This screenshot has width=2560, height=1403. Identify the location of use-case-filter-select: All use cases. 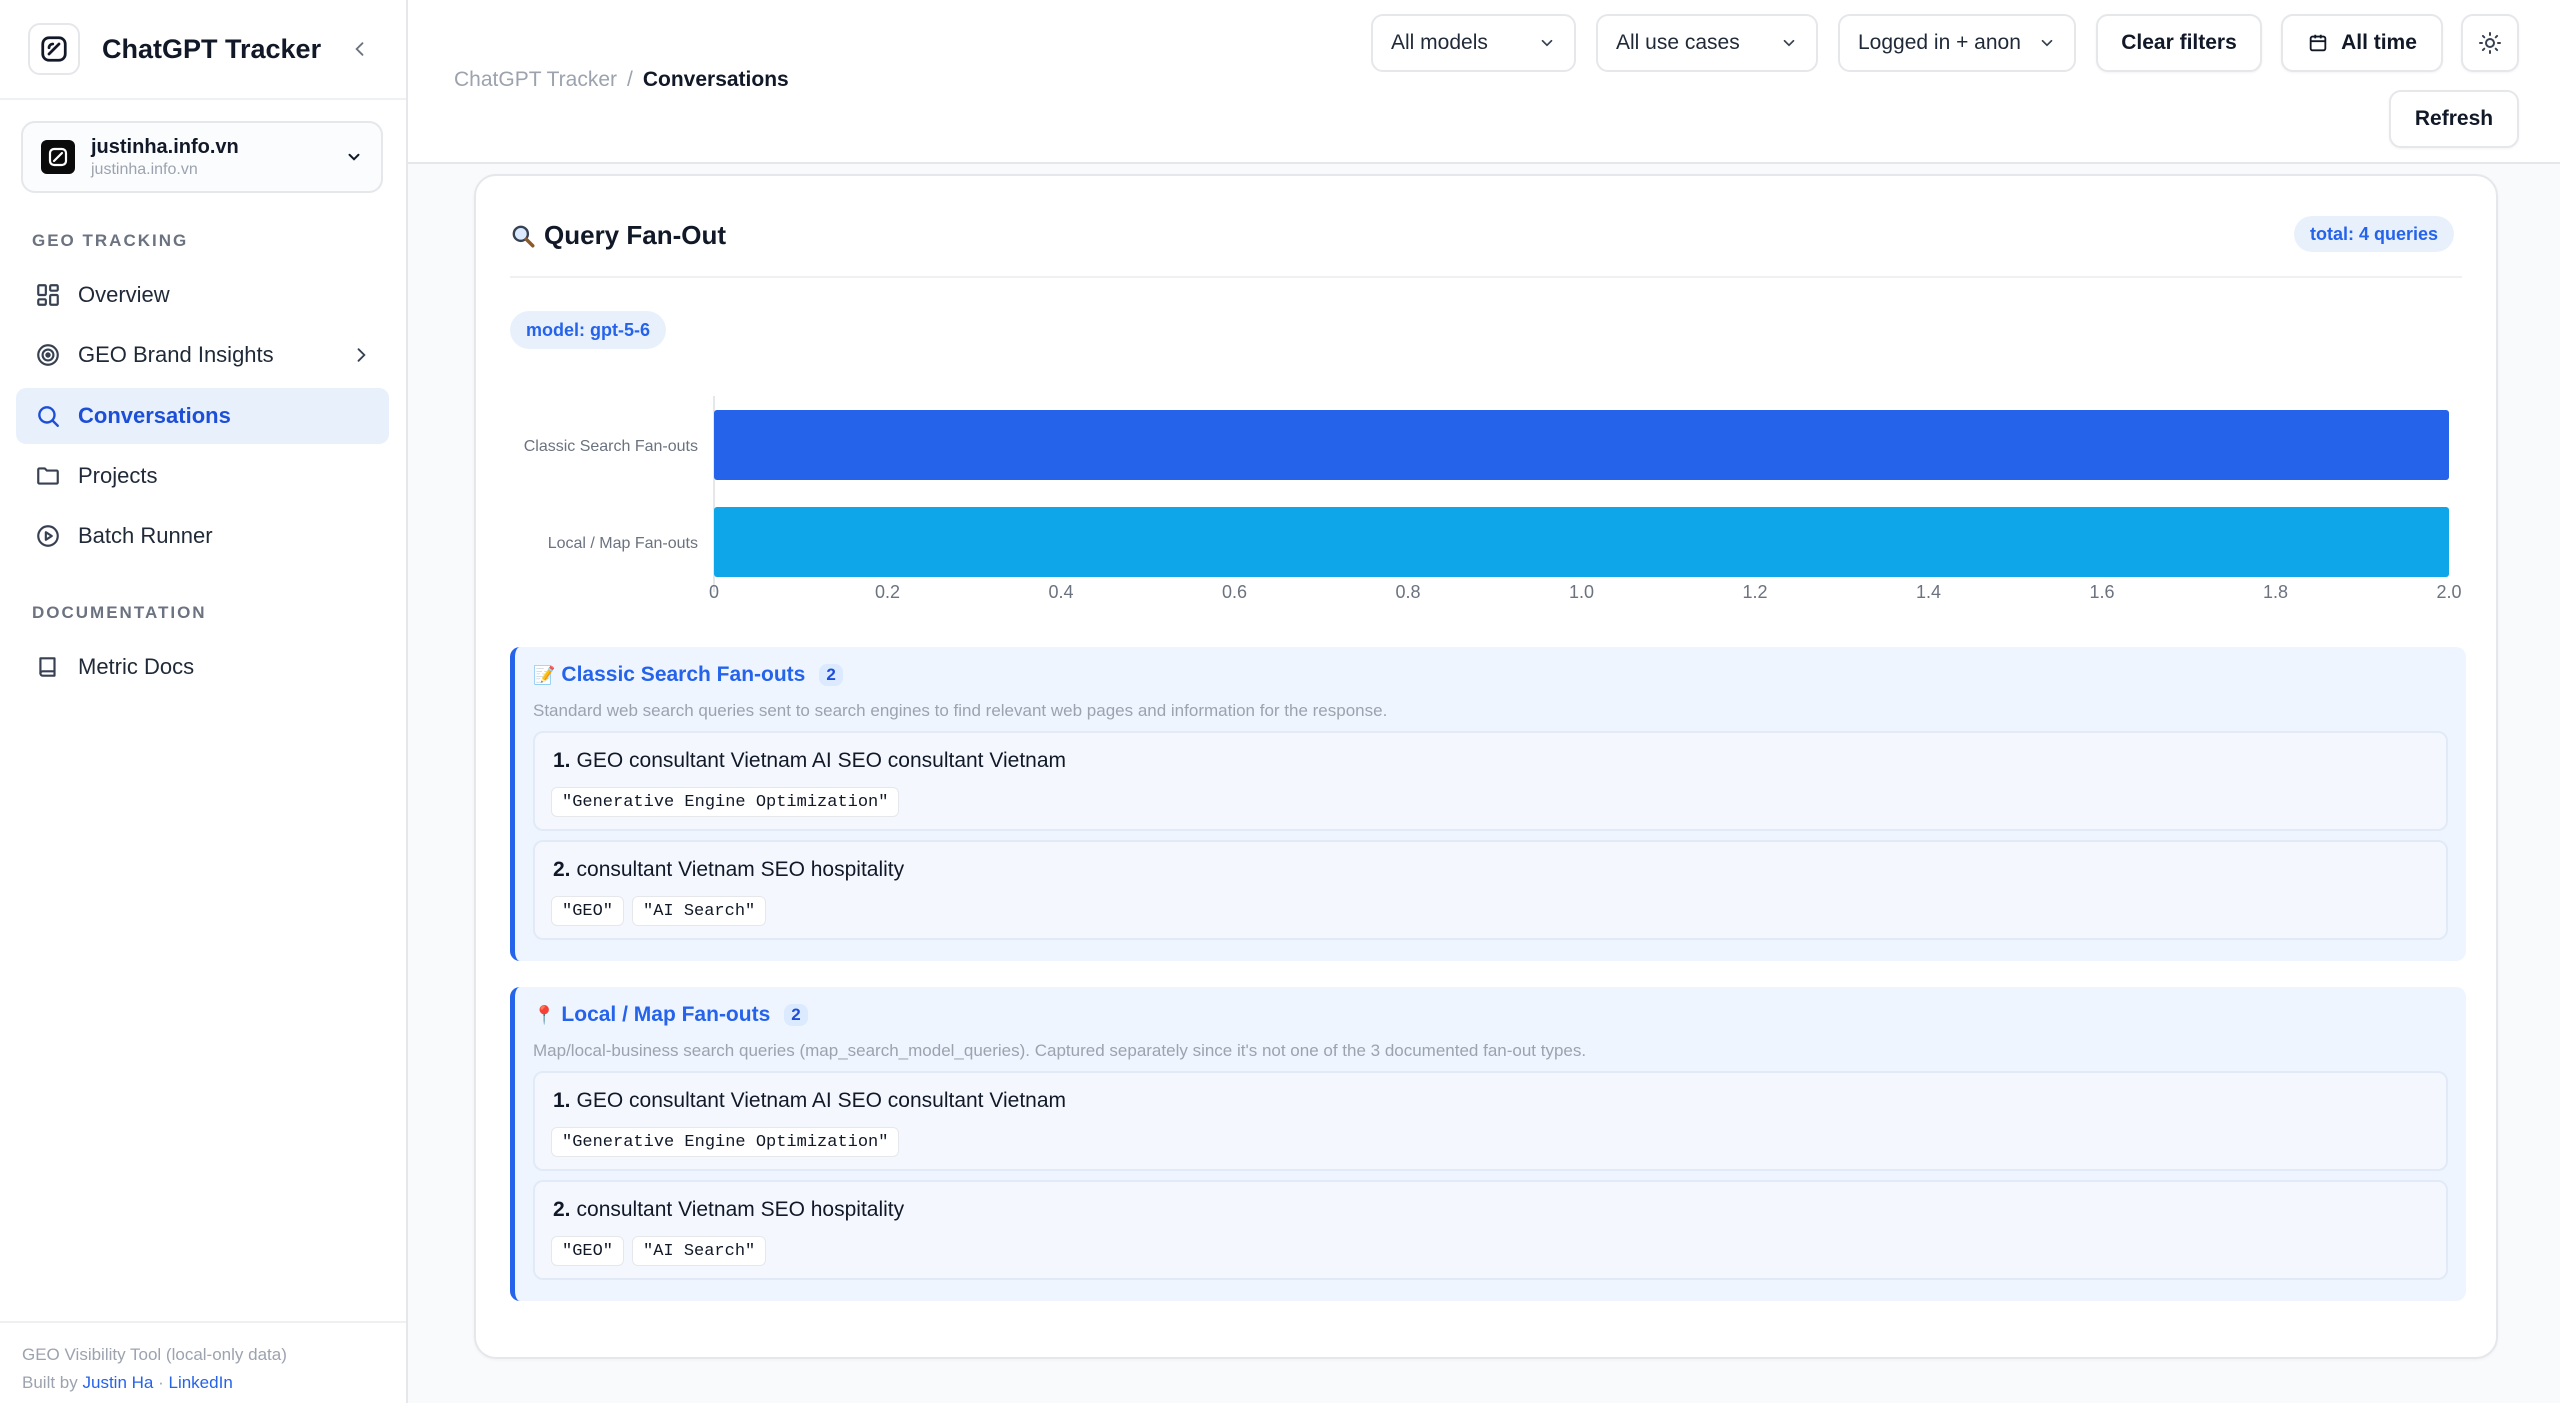
(1707, 43).